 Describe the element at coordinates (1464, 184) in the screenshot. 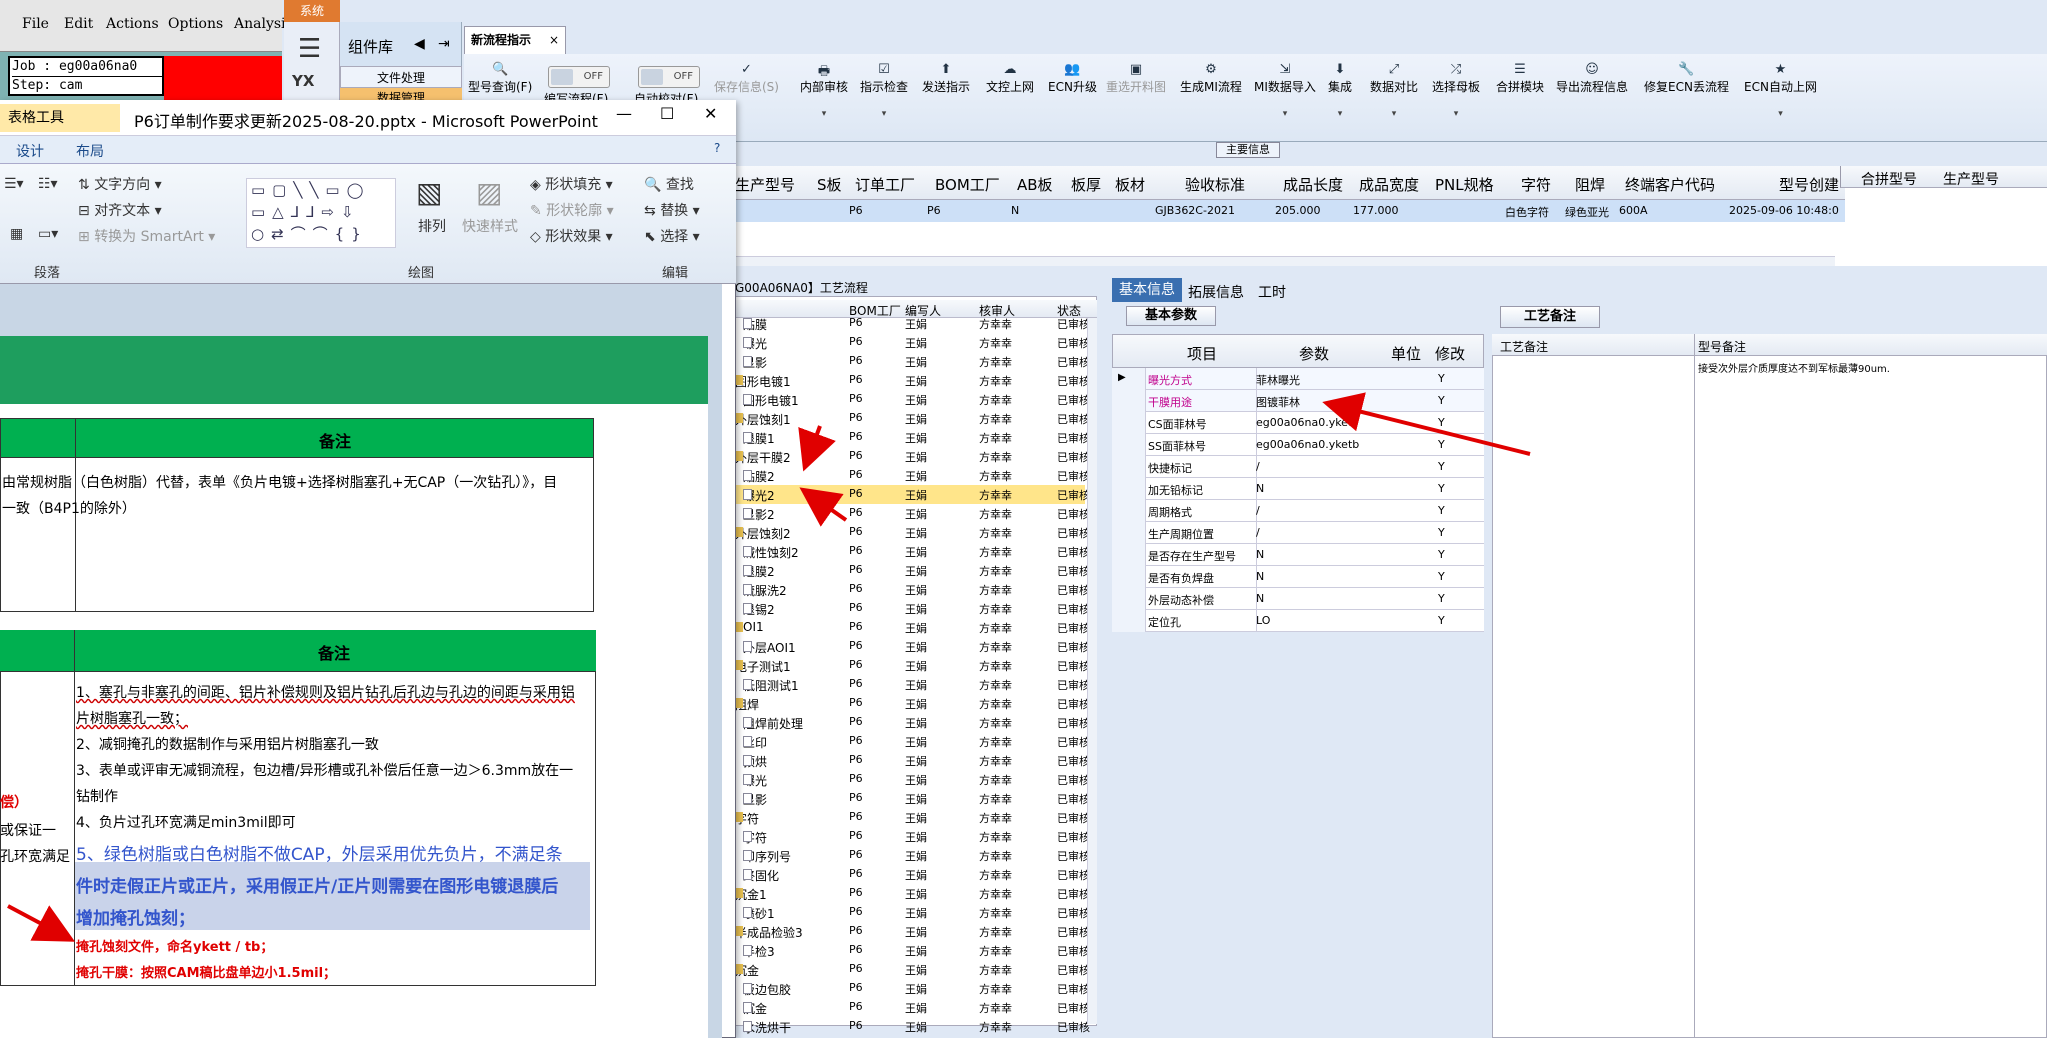

I see `col-pnl: PNL规格` at that location.